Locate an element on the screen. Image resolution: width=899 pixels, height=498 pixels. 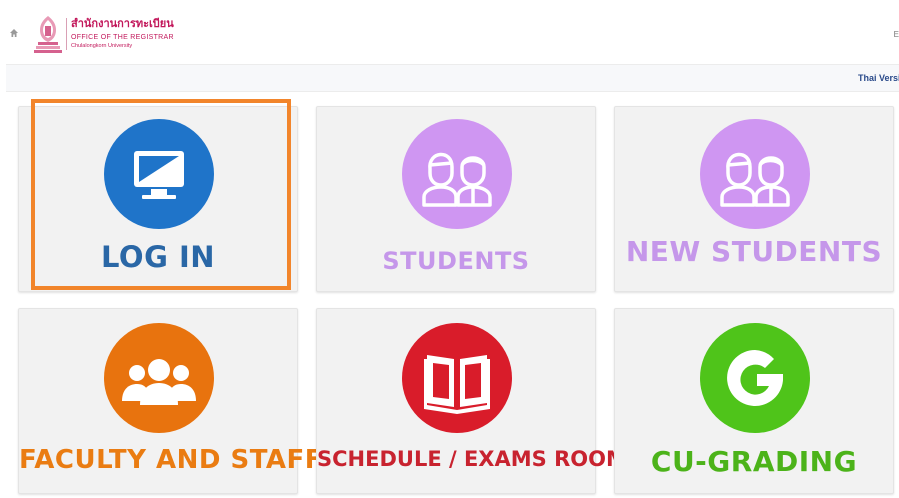
tile-new-students: NEW STUDENTS is located at coordinates (754, 199).